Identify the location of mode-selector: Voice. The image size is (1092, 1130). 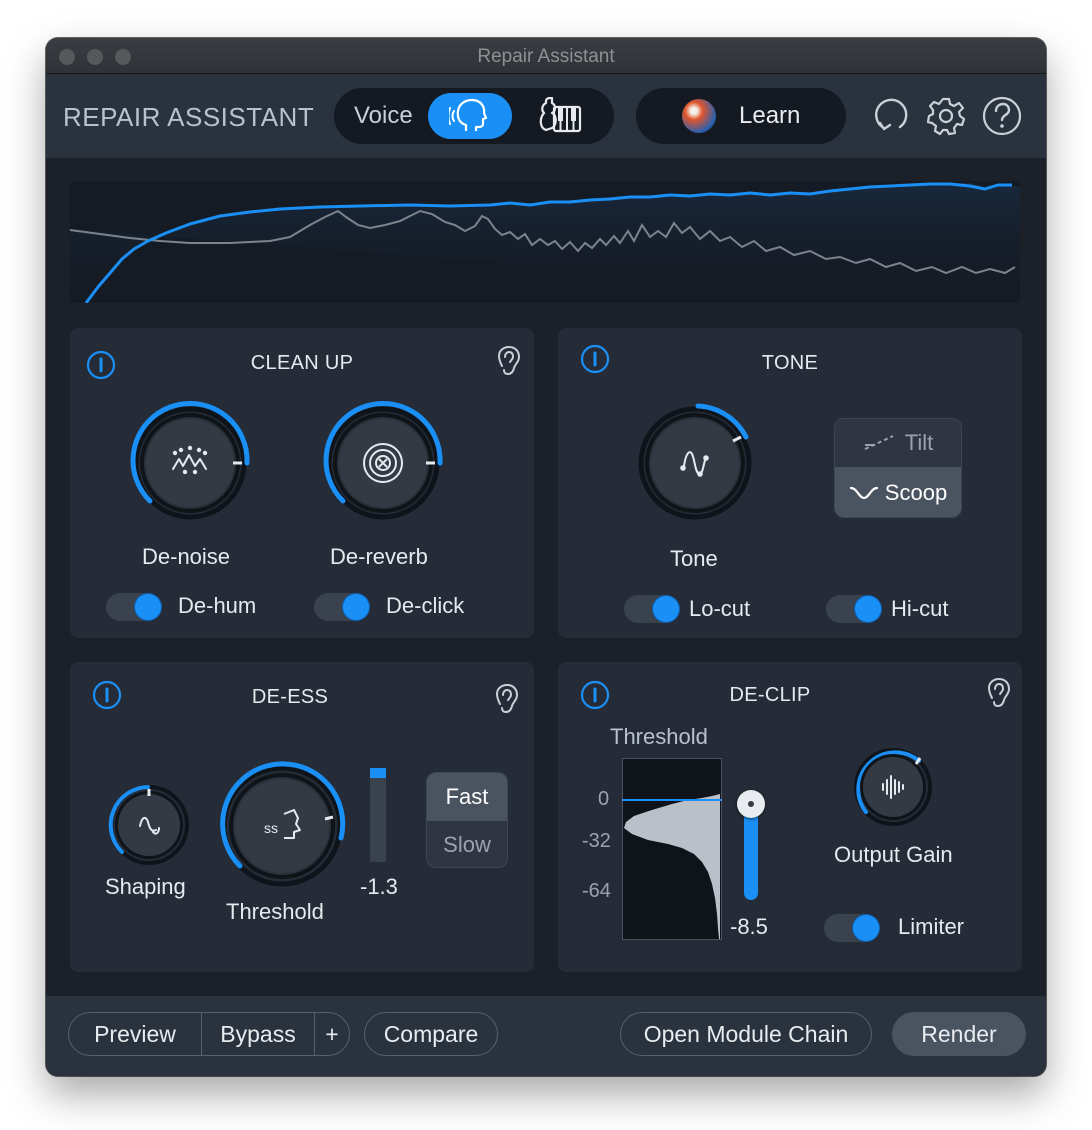
(474, 116).